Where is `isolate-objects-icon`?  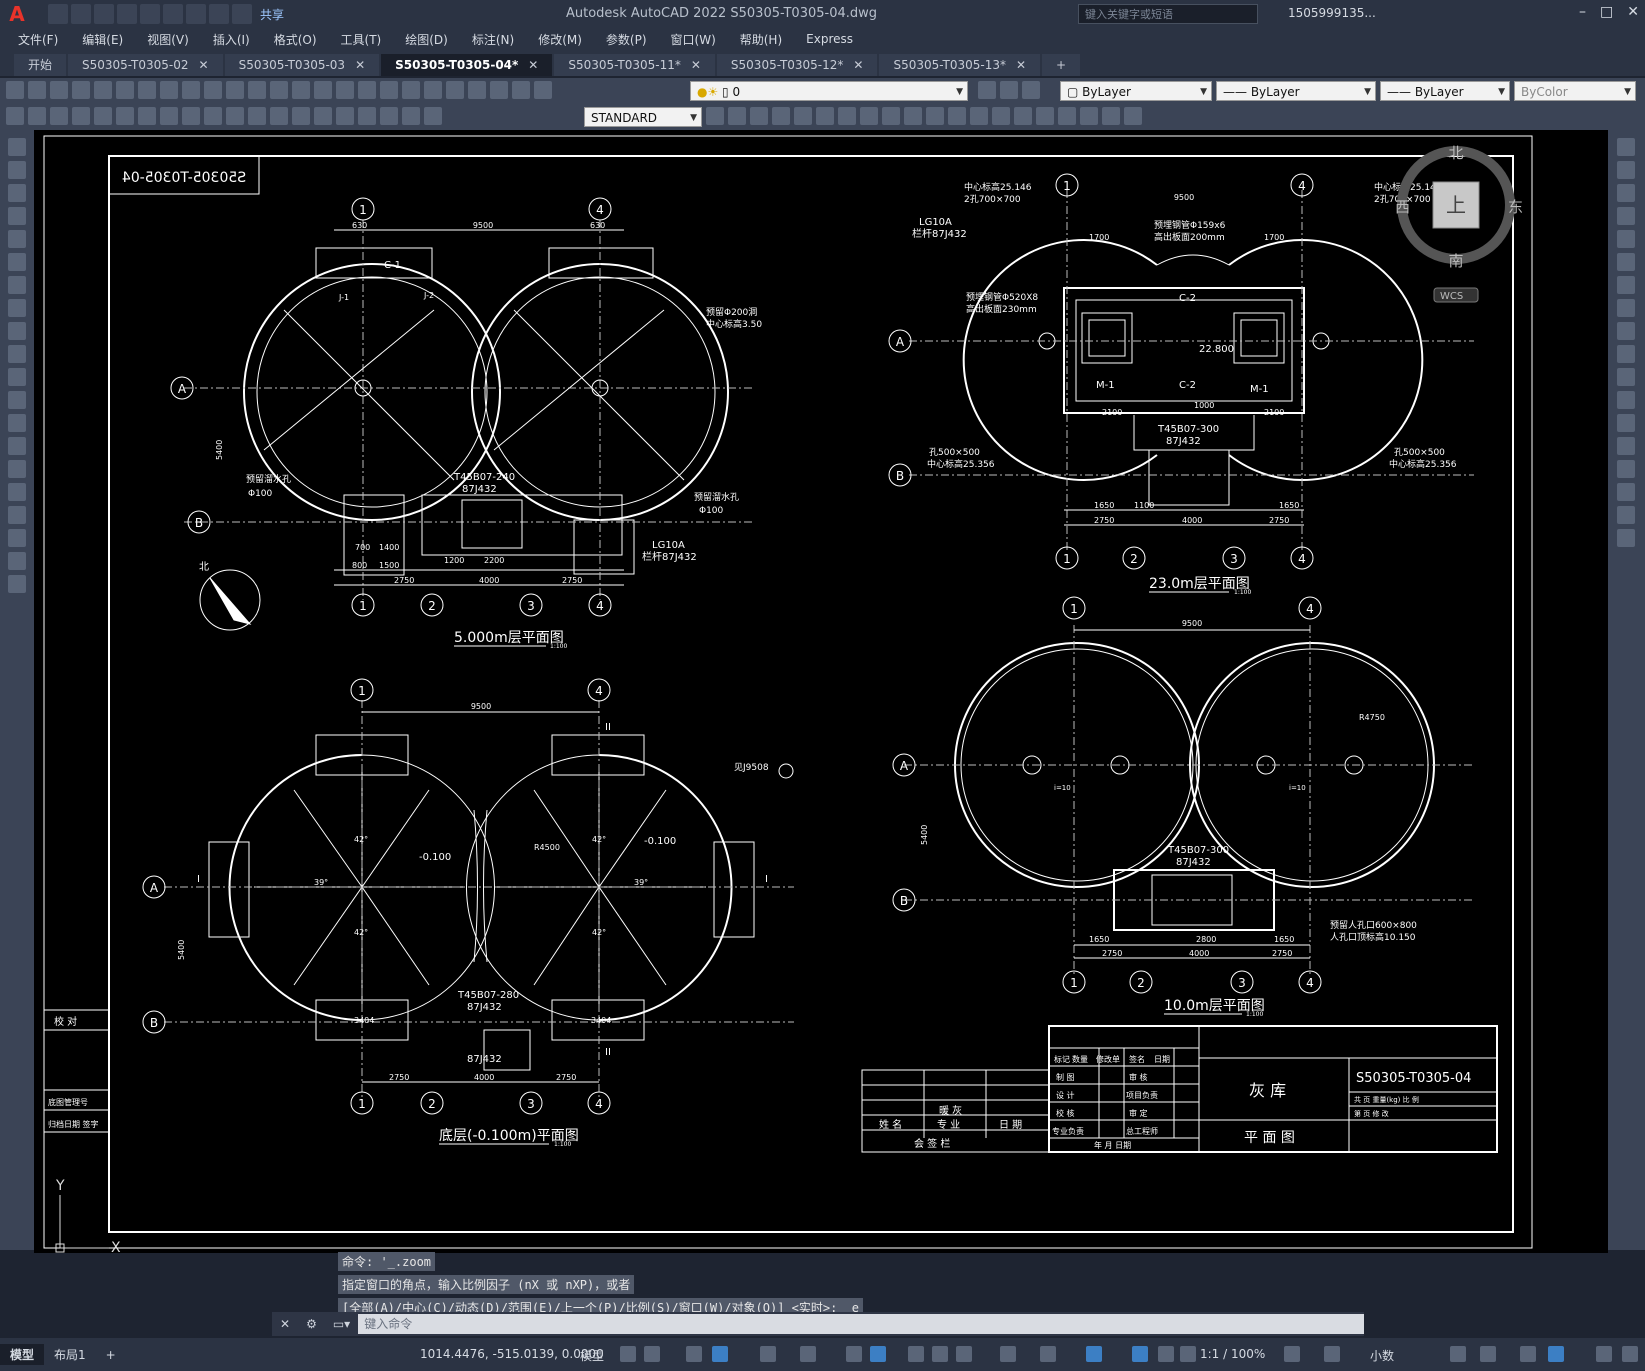 isolate-objects-icon is located at coordinates (1528, 1354).